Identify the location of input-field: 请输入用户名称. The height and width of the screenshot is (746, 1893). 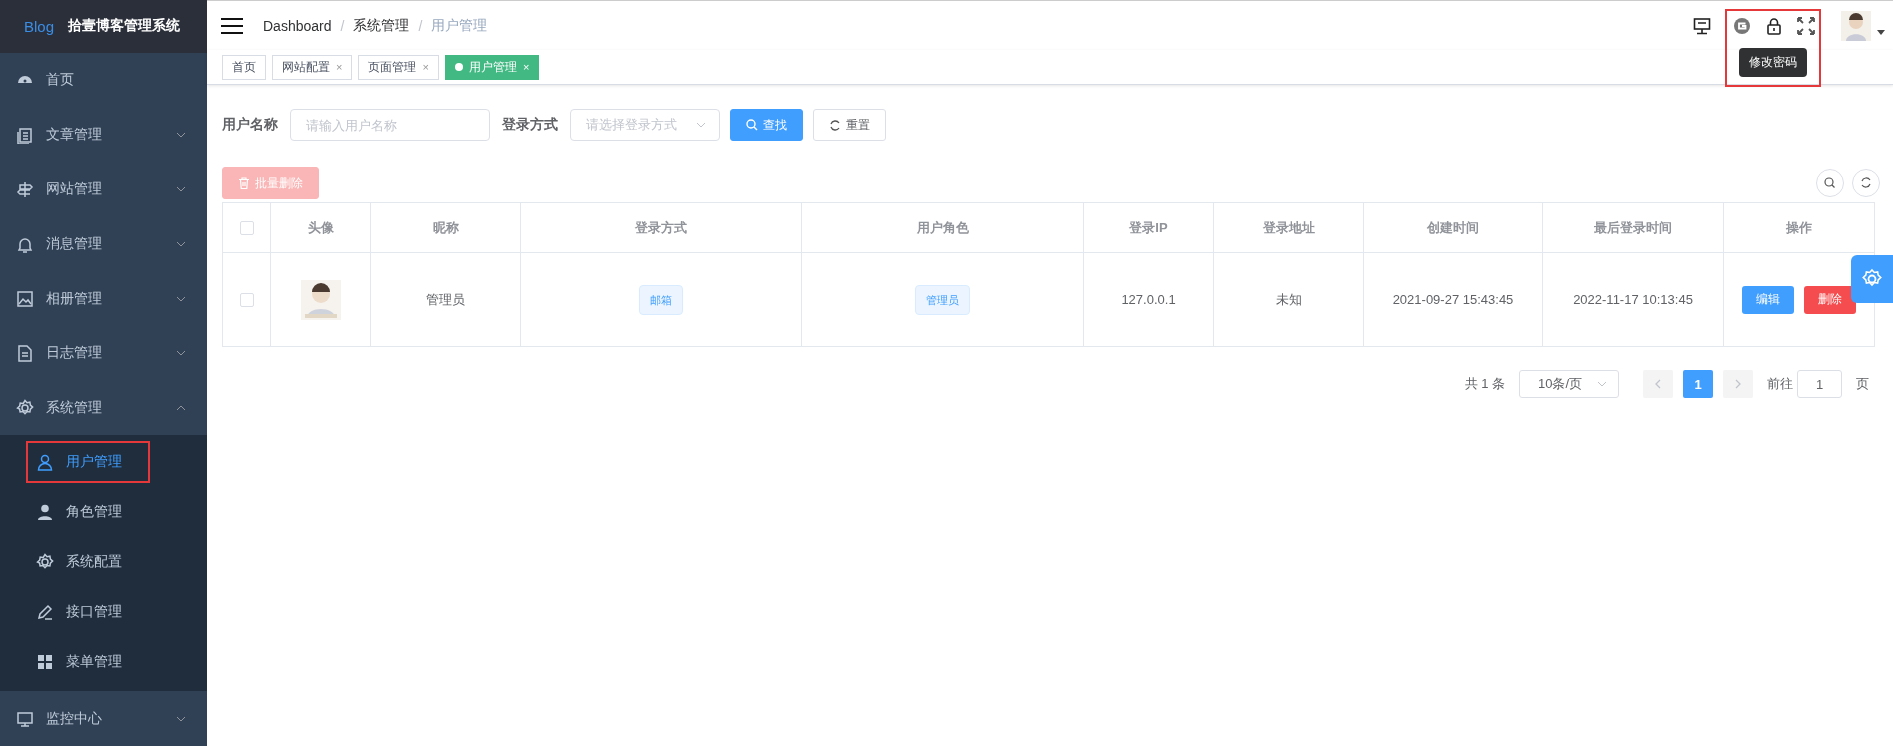
(390, 125).